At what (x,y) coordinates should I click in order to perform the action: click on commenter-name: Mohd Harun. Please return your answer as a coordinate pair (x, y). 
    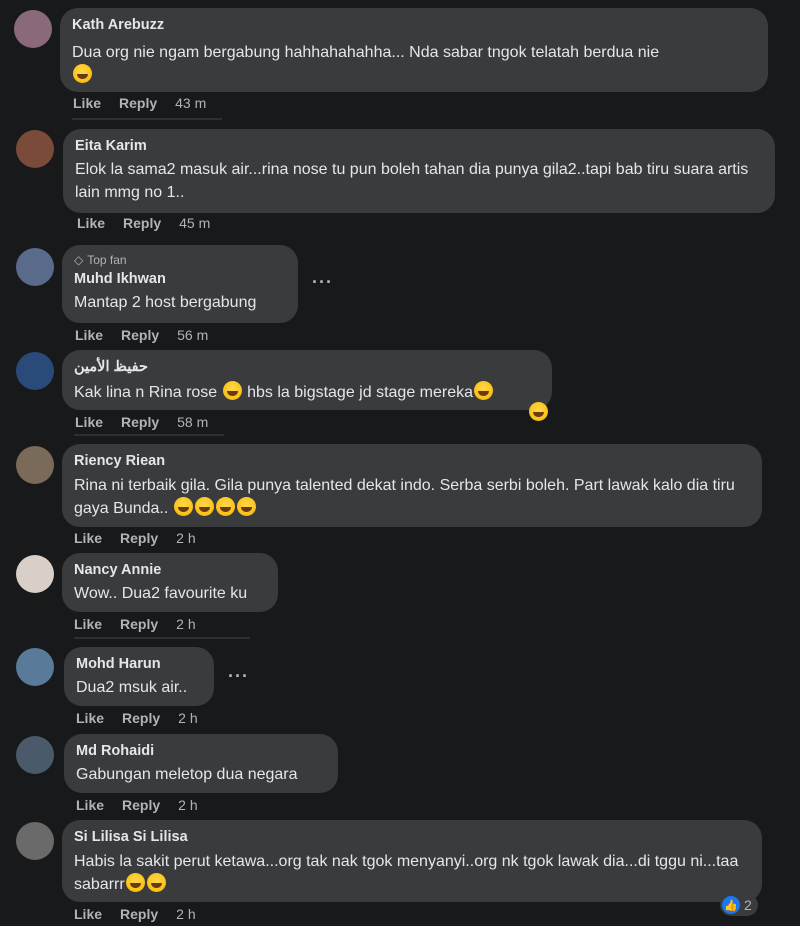
    Looking at the image, I should click on (139, 664).